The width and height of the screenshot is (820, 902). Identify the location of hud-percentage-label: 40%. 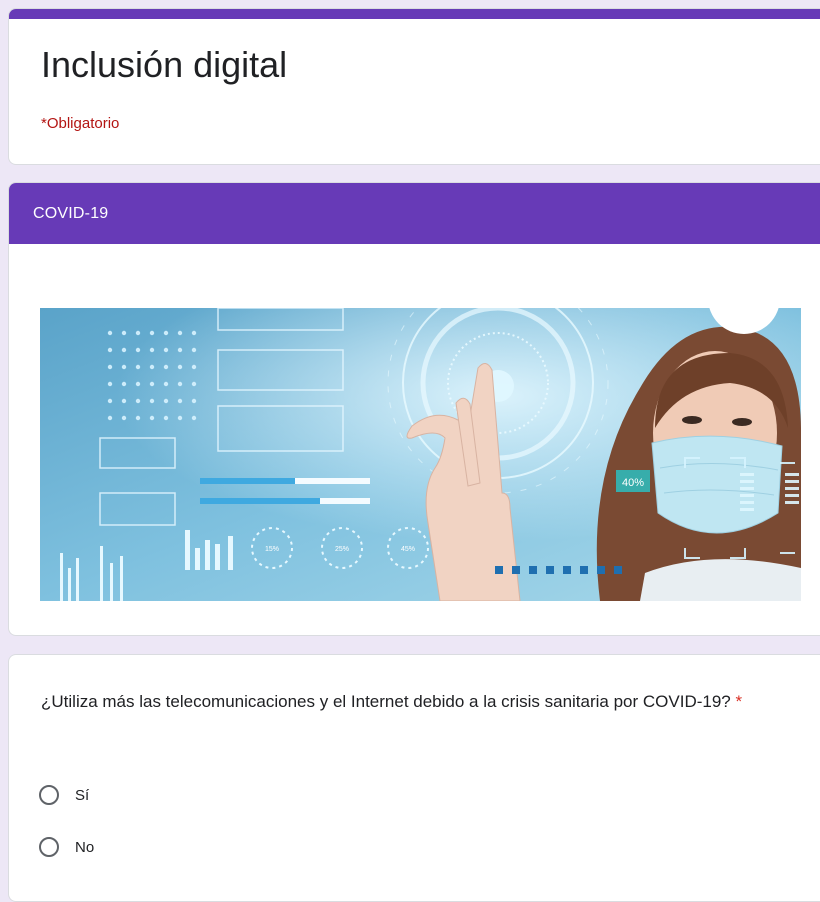
(633, 483).